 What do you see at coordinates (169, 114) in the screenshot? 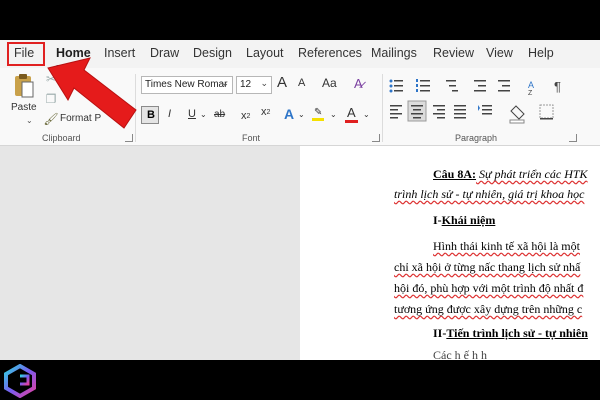
I see `italic-icon: I` at bounding box center [169, 114].